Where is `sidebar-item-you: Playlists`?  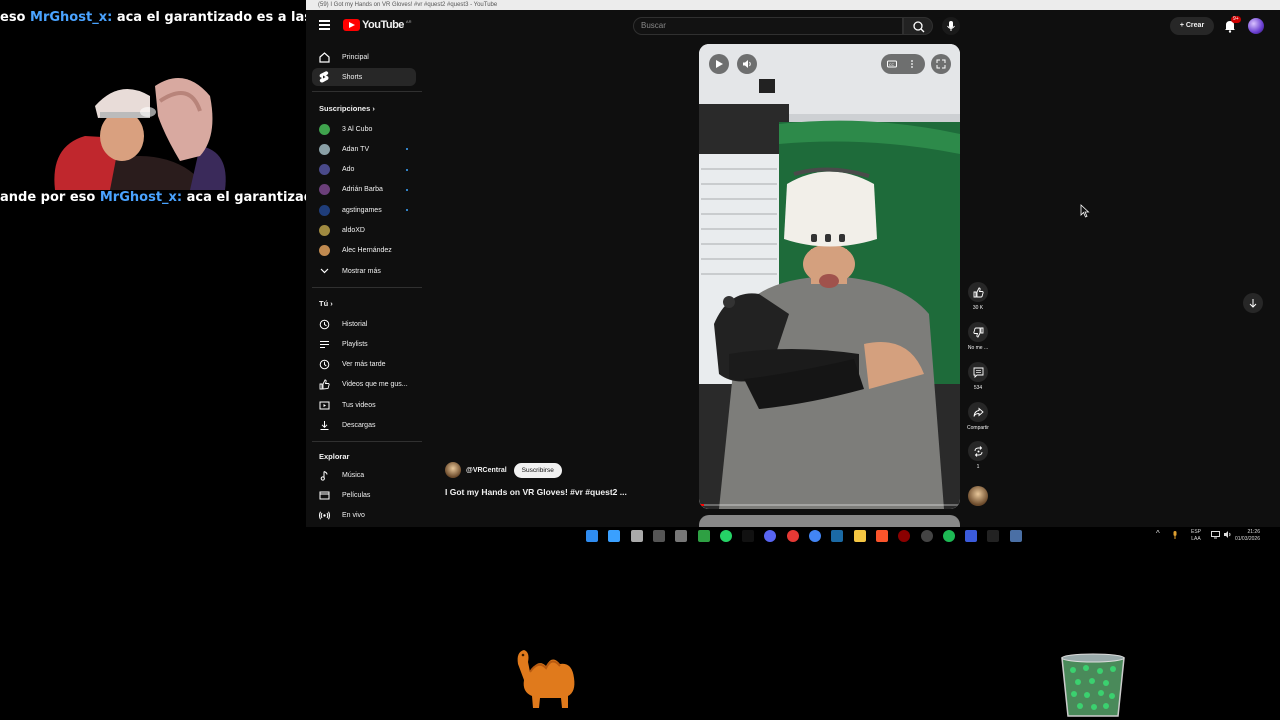
sidebar-item-you: Playlists is located at coordinates (364, 344).